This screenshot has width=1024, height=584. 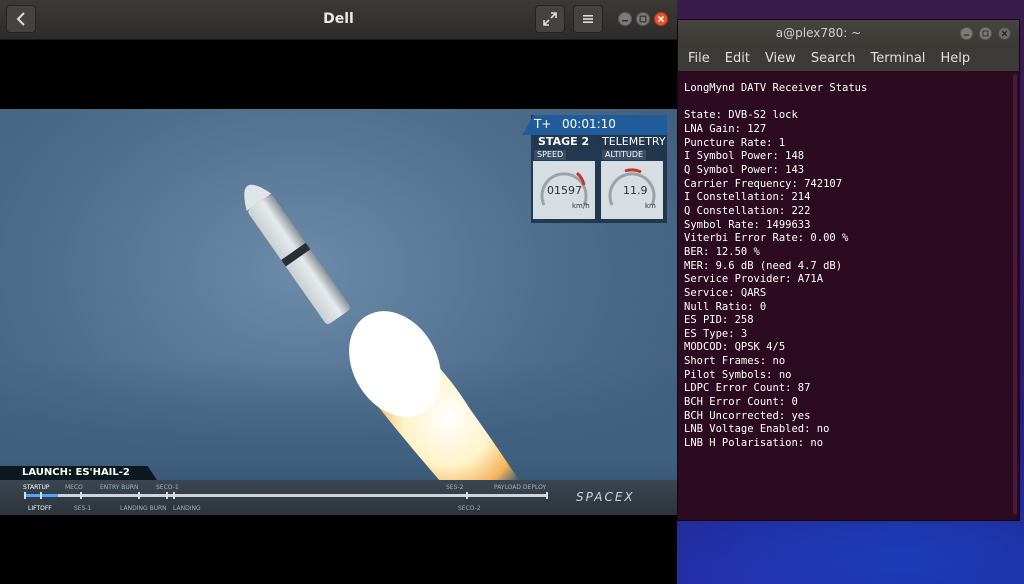 I want to click on terminal-maximize-button, so click(x=985, y=33).